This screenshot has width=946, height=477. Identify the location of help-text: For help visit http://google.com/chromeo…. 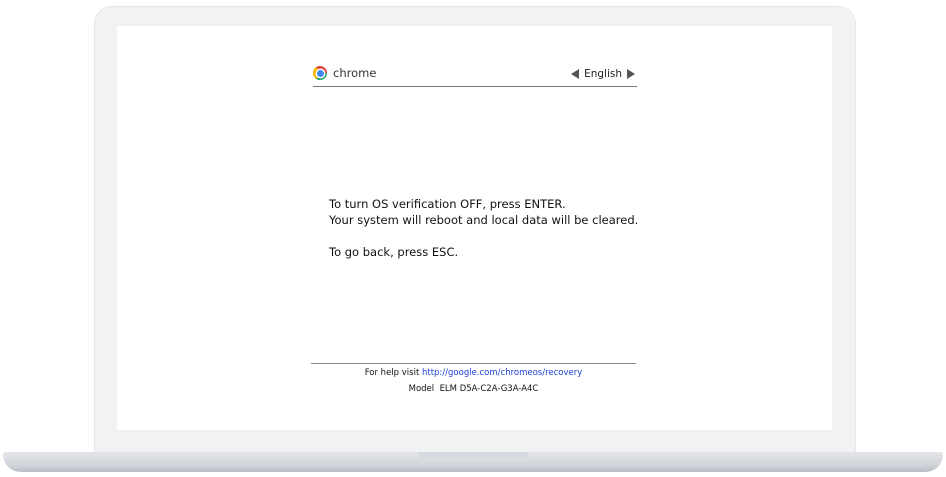
(473, 373).